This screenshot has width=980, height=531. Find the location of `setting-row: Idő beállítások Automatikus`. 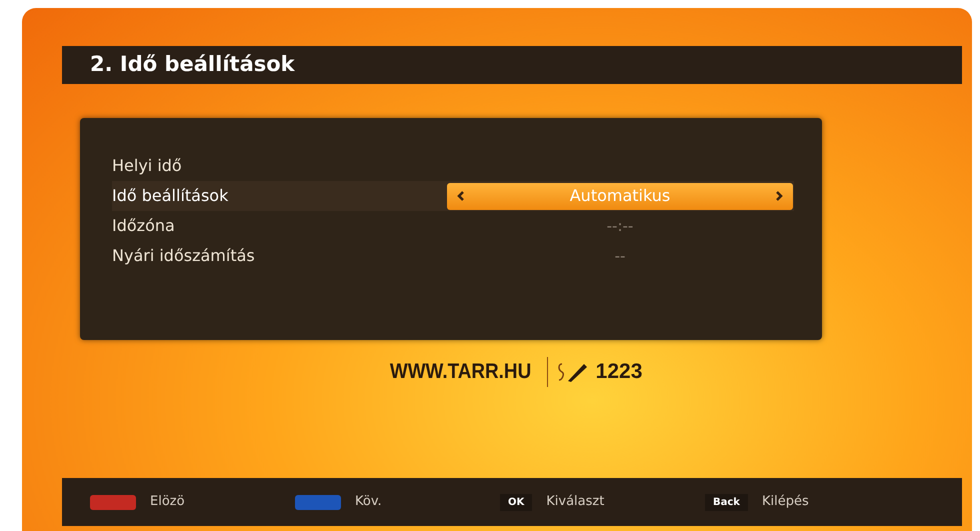

setting-row: Idő beállítások Automatikus is located at coordinates (453, 196).